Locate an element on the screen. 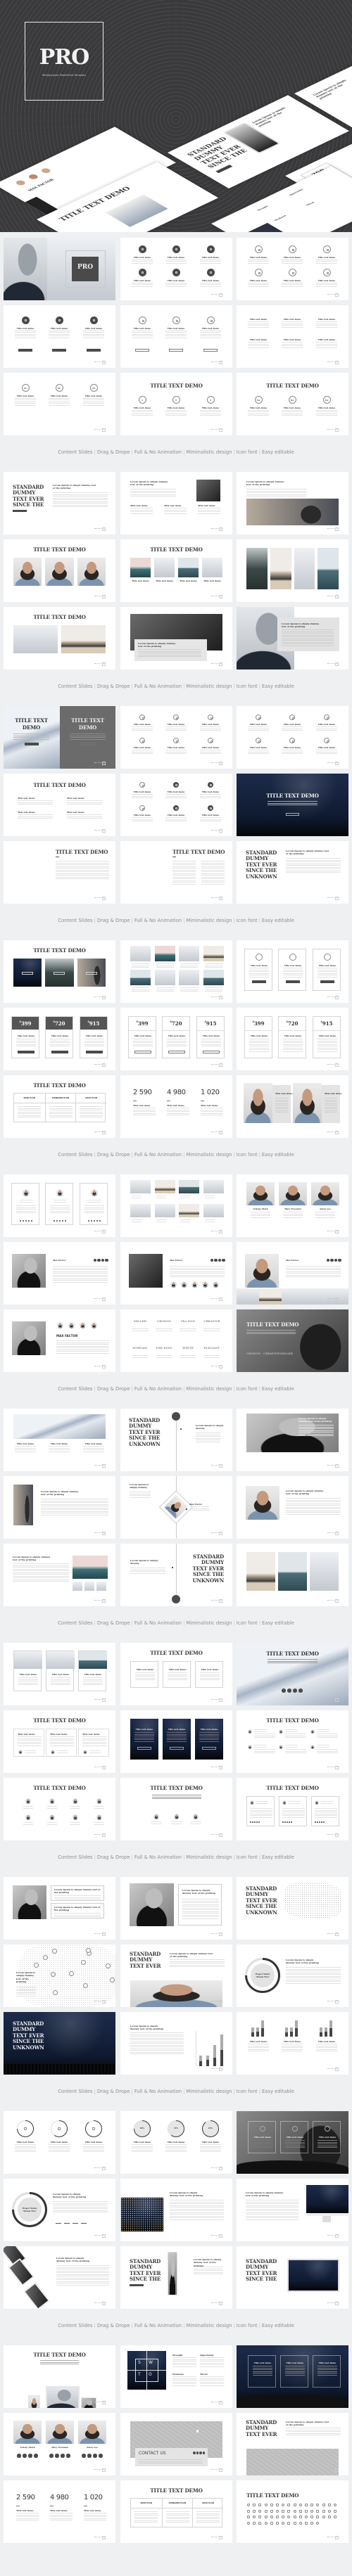 The image size is (352, 2576). slide-duo: Title text demo Title text demo is located at coordinates (292, 1106).